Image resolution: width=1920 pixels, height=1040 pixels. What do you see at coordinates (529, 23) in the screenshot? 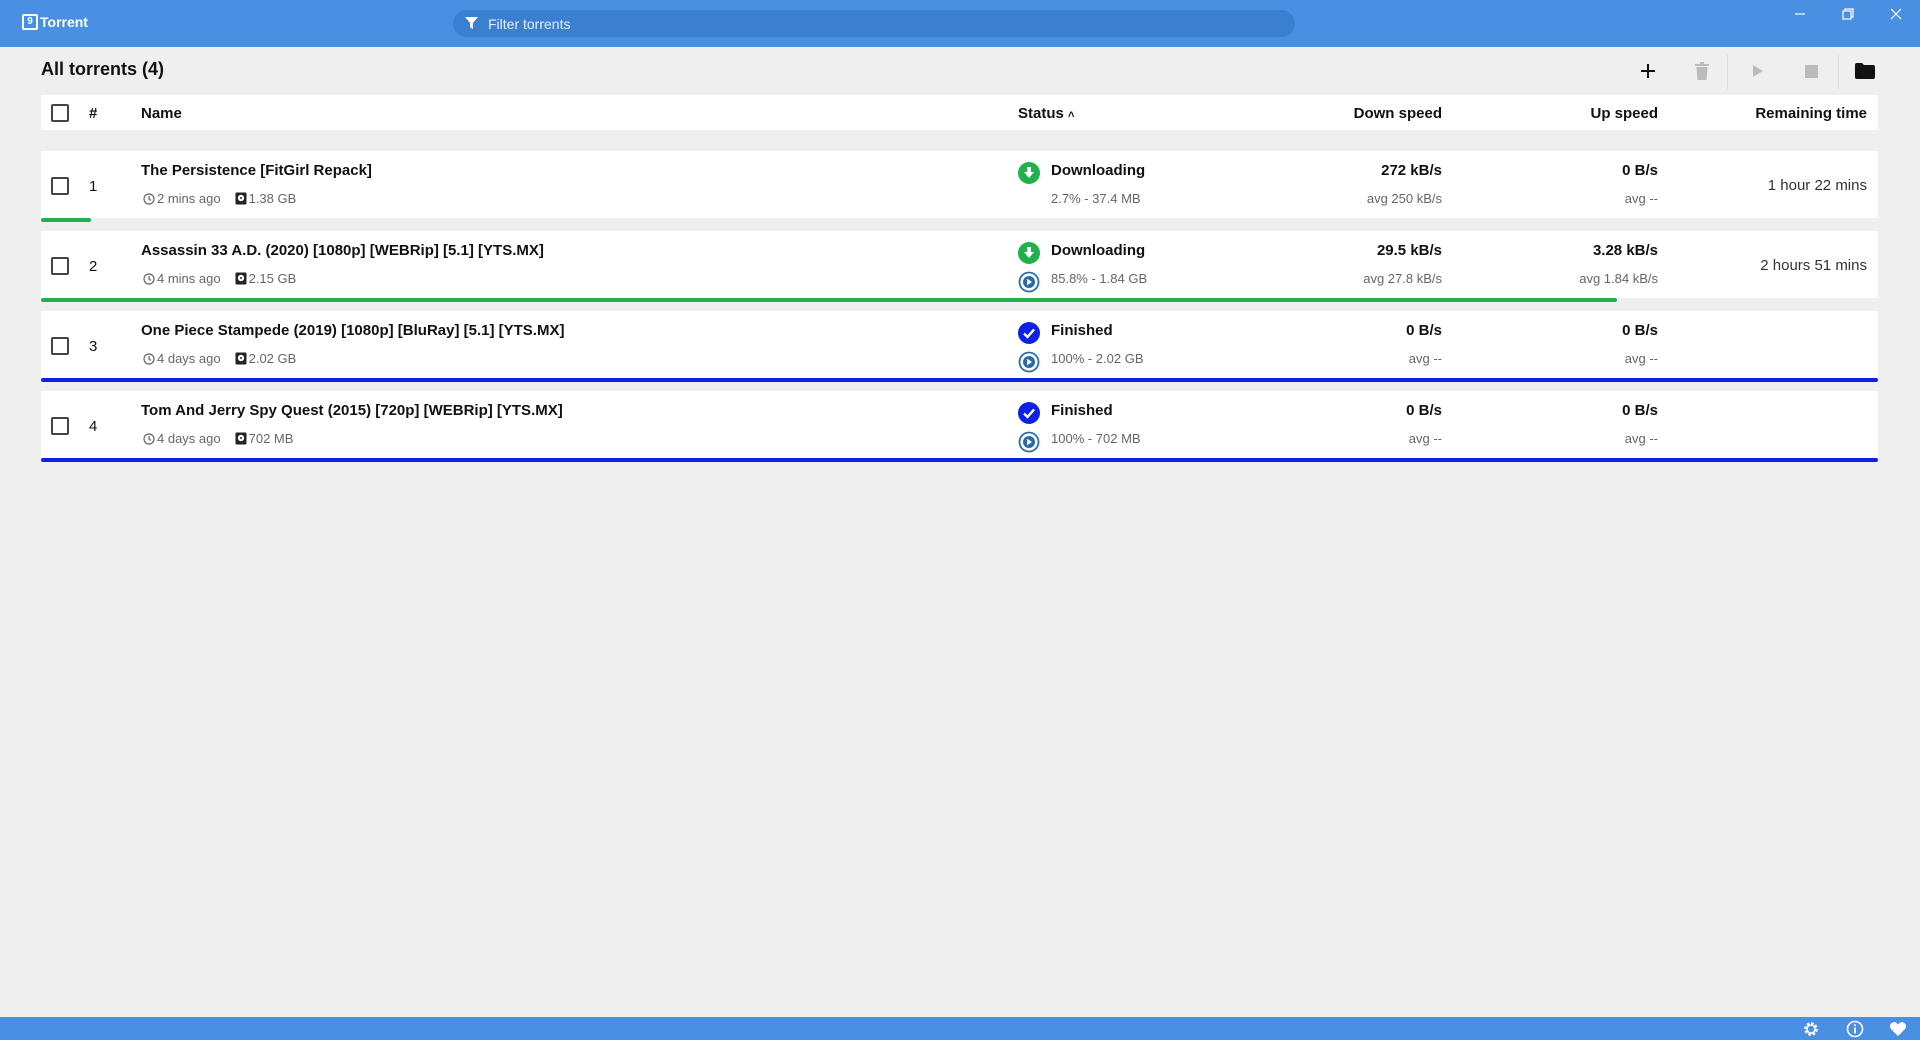
I see `filter-placeholder: Filter torrents` at bounding box center [529, 23].